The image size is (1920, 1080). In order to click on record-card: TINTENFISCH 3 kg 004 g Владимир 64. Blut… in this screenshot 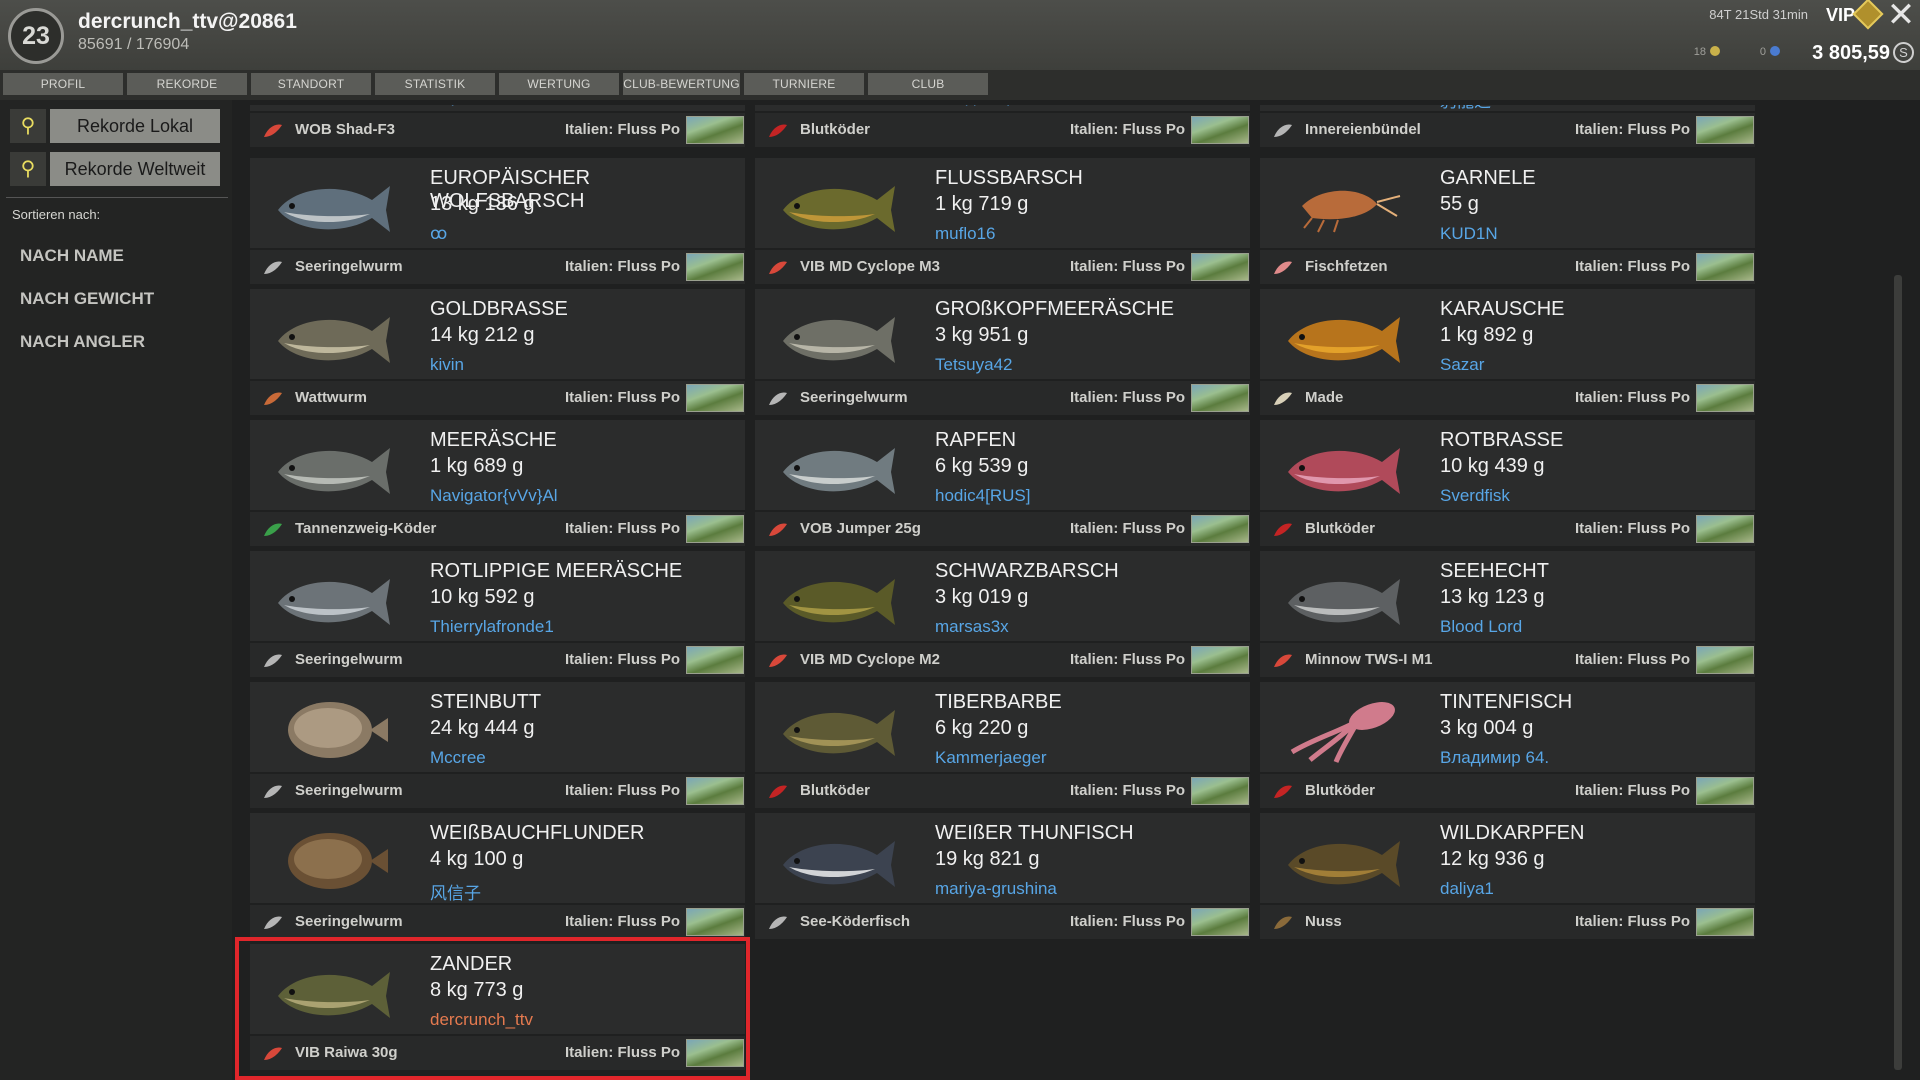, I will do `click(1507, 745)`.